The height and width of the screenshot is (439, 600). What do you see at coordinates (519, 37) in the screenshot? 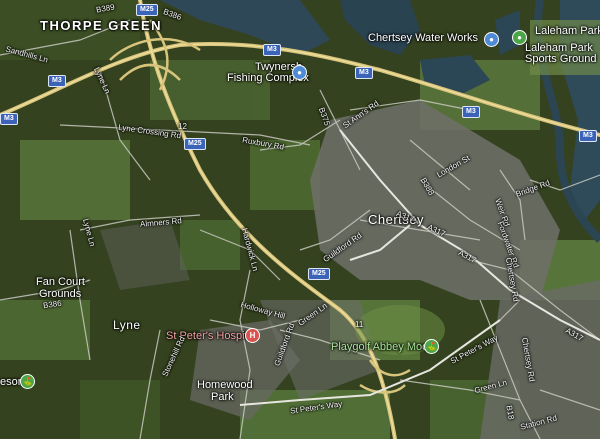
I see `park-poi-pin-icon: ●` at bounding box center [519, 37].